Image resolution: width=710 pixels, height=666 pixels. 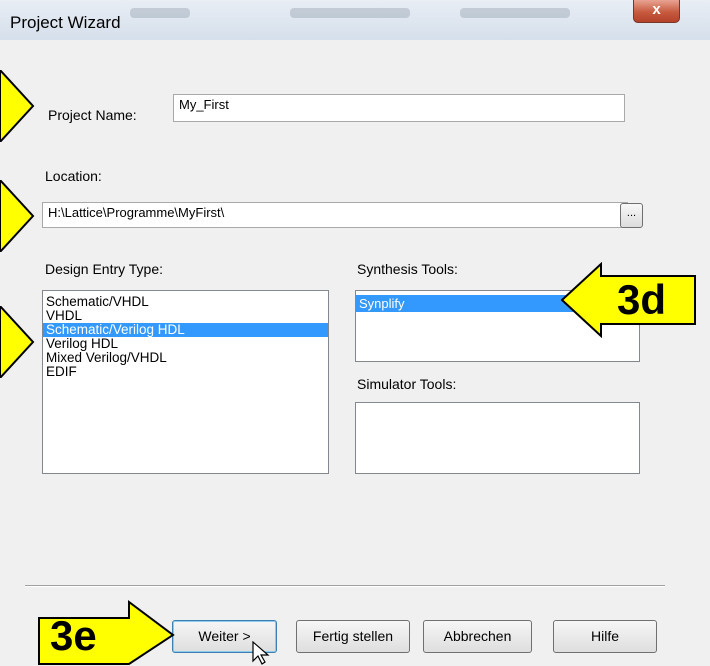 What do you see at coordinates (185, 302) in the screenshot?
I see `list-item: Schematic/VHDL` at bounding box center [185, 302].